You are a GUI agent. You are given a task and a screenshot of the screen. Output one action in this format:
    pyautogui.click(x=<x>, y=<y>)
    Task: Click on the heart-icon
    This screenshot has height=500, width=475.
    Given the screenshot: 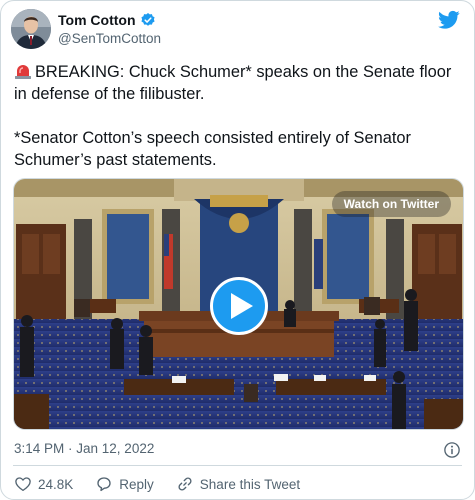 What is the action you would take?
    pyautogui.click(x=23, y=484)
    